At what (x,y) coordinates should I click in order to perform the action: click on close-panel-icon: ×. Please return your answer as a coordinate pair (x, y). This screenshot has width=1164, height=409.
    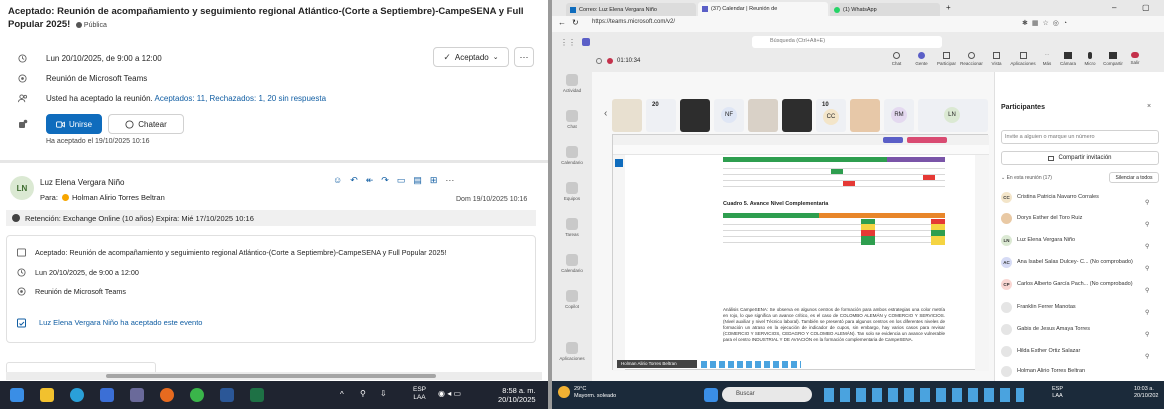
    Looking at the image, I should click on (1149, 106).